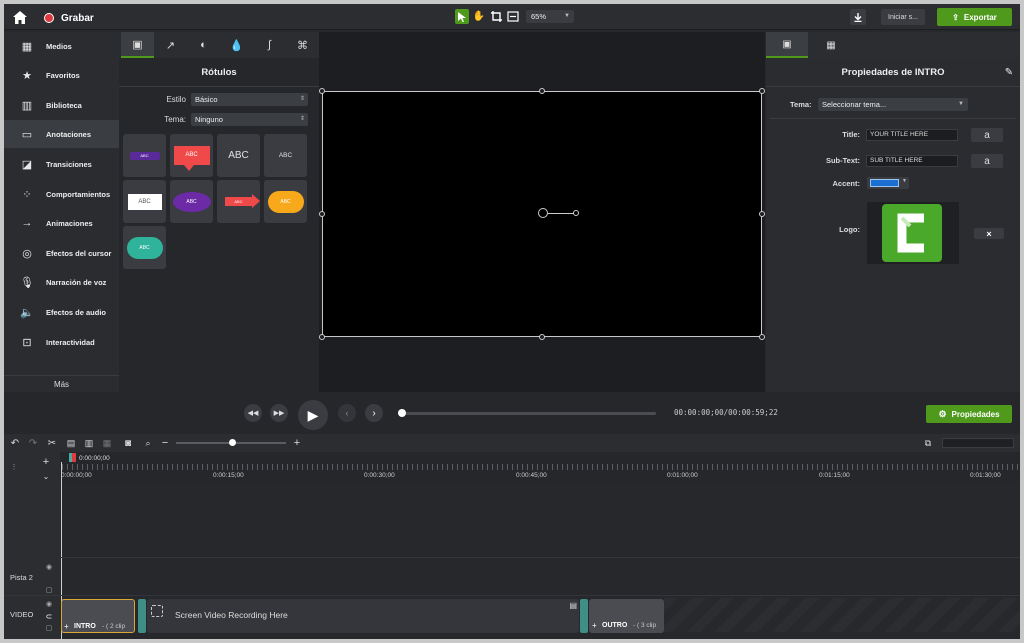 This screenshot has width=1024, height=643. Describe the element at coordinates (20, 17) in the screenshot. I see `home-icon` at that location.